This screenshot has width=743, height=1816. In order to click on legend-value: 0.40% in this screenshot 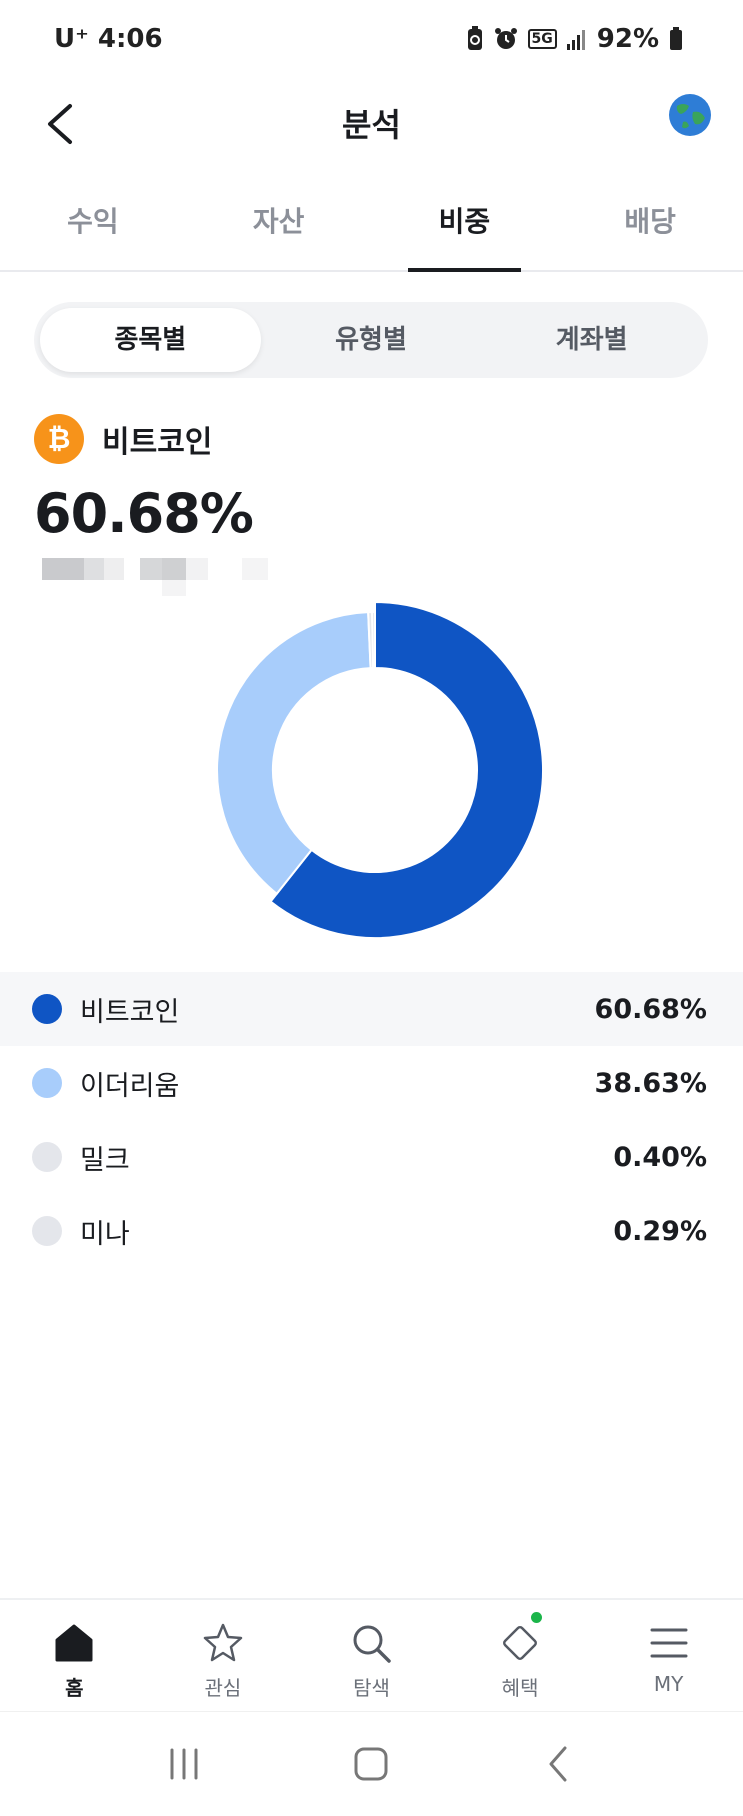, I will do `click(660, 1157)`.